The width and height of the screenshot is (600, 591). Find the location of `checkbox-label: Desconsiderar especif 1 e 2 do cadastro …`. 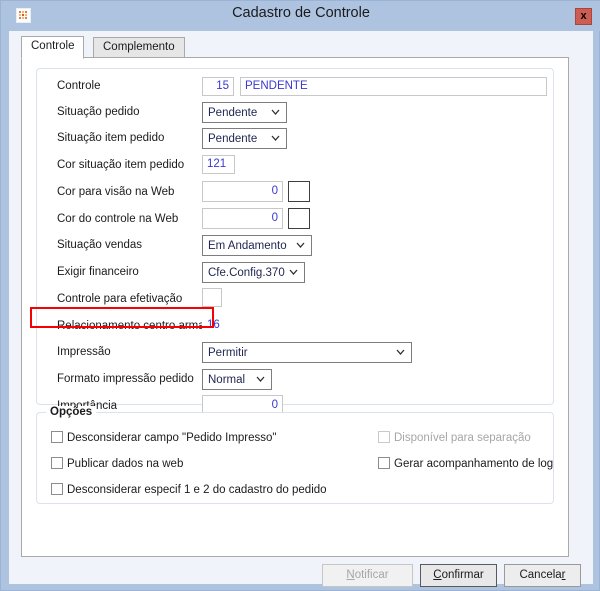

checkbox-label: Desconsiderar especif 1 e 2 do cadastro … is located at coordinates (197, 490).